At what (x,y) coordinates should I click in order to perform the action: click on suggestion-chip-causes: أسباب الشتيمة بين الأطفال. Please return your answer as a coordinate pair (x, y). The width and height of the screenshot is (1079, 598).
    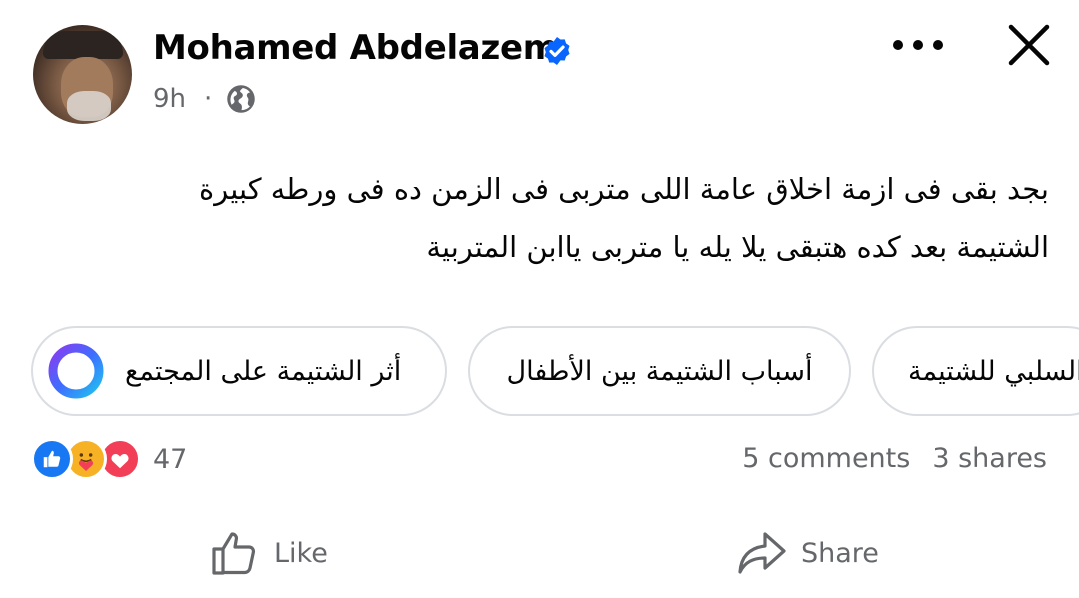
    Looking at the image, I should click on (659, 371).